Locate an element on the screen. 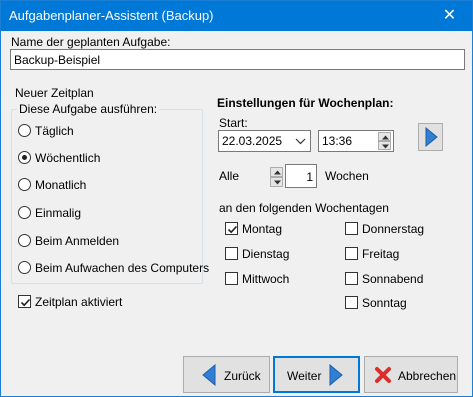  radio-selected-dot is located at coordinates (24, 157).